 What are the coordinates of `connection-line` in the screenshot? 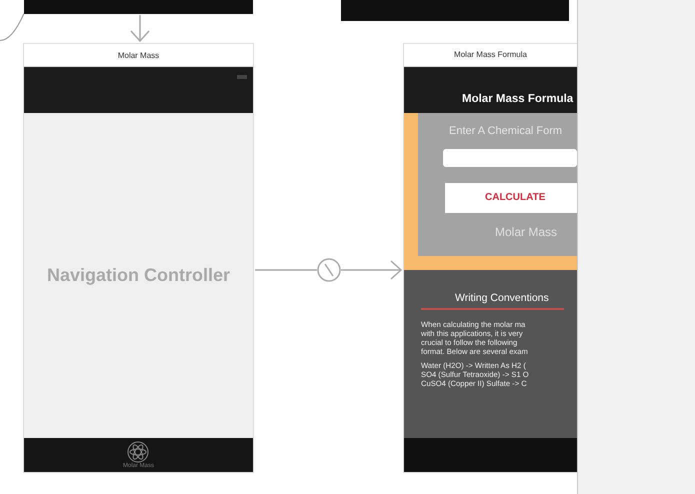 It's located at (12, 27).